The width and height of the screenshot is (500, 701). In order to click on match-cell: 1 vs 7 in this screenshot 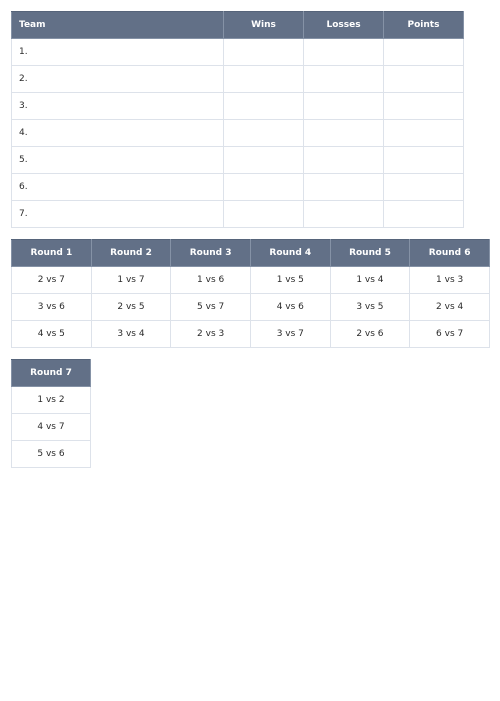, I will do `click(131, 280)`.